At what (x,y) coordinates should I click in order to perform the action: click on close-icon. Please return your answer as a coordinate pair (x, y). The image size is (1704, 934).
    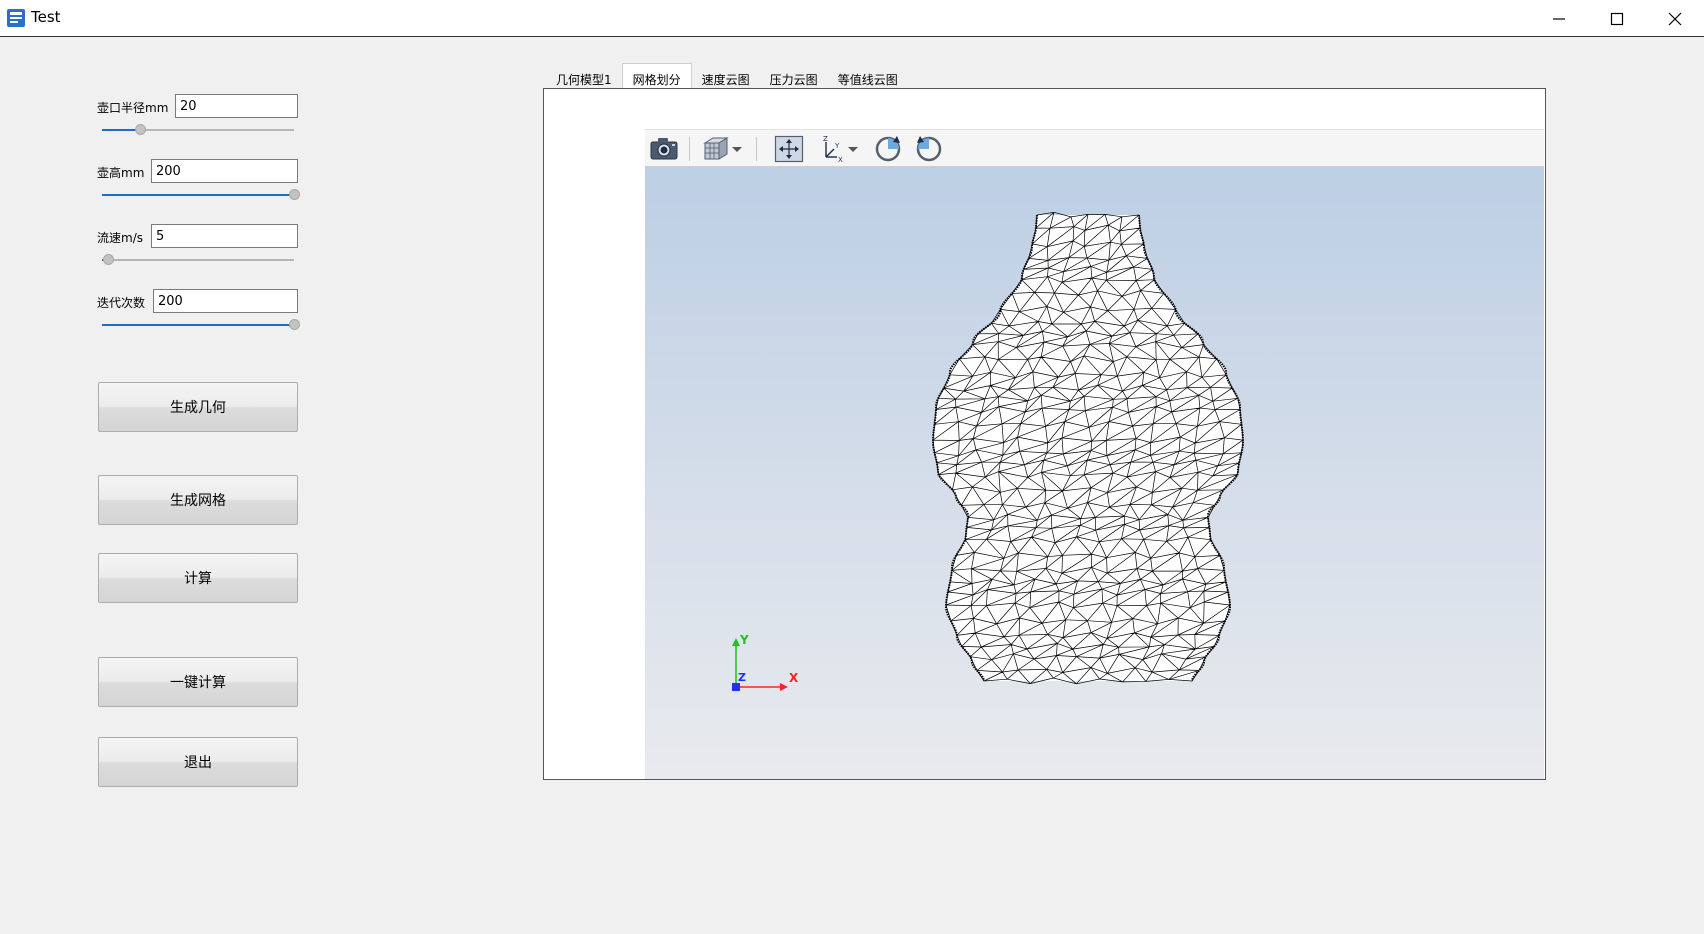
    Looking at the image, I should click on (1675, 18).